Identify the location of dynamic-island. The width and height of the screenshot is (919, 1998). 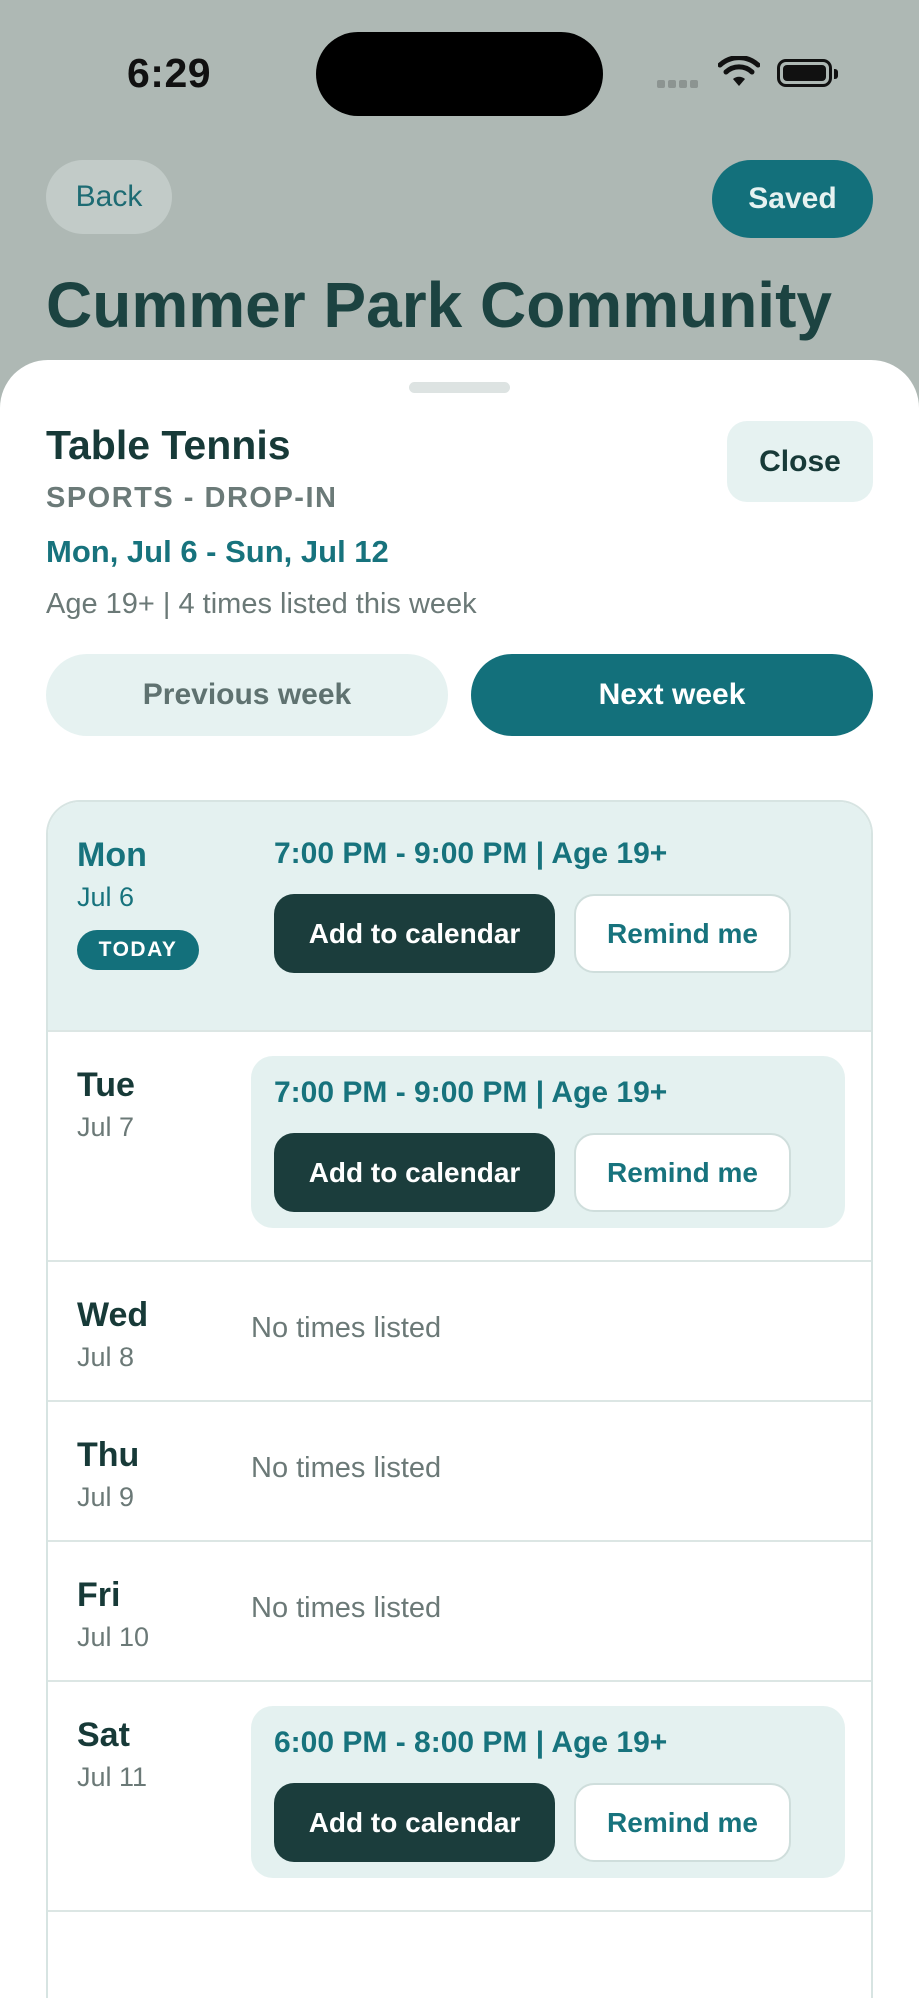
(459, 74).